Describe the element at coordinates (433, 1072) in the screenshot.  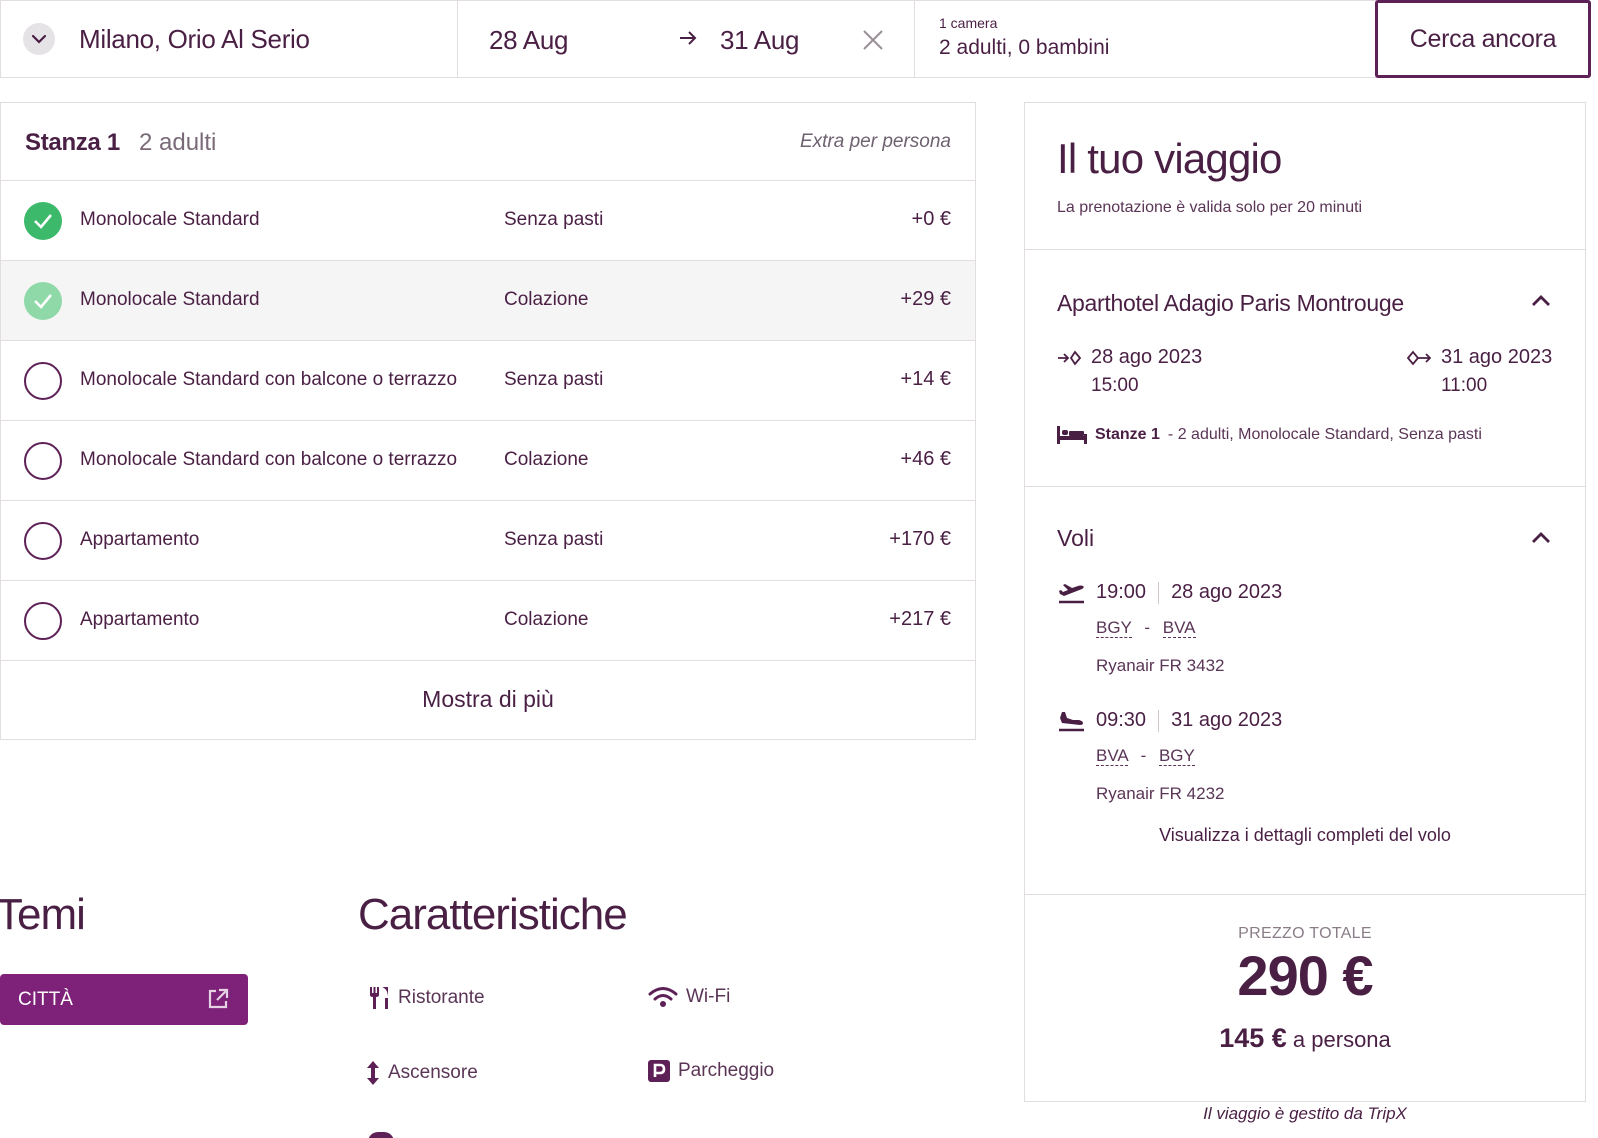
I see `feature-label: Ascensore` at that location.